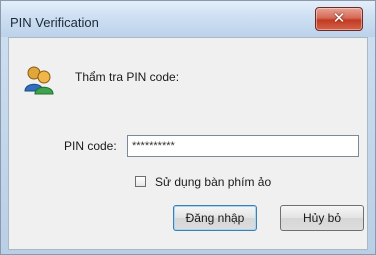 The width and height of the screenshot is (376, 255). Describe the element at coordinates (322, 218) in the screenshot. I see `cancel-button: Hủy bỏ` at that location.